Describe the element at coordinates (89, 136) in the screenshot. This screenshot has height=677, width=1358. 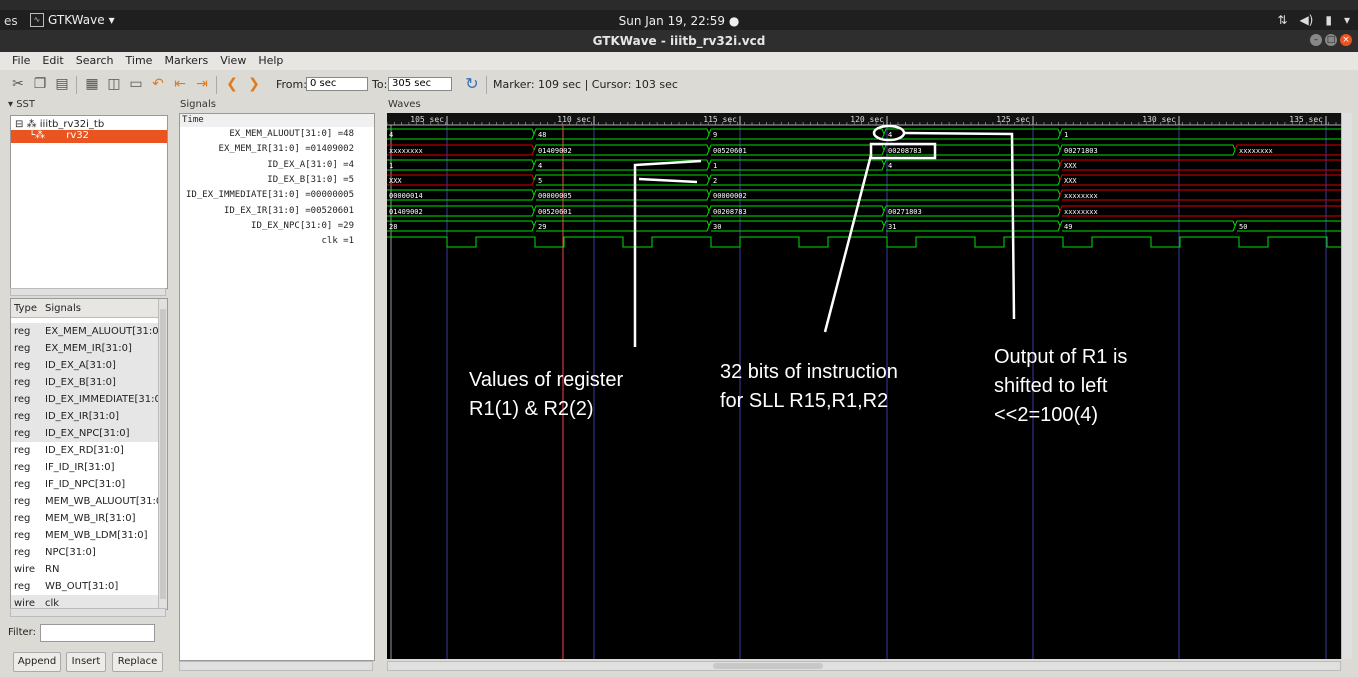
I see `tree-node-rv32: └⁂ rv32` at that location.